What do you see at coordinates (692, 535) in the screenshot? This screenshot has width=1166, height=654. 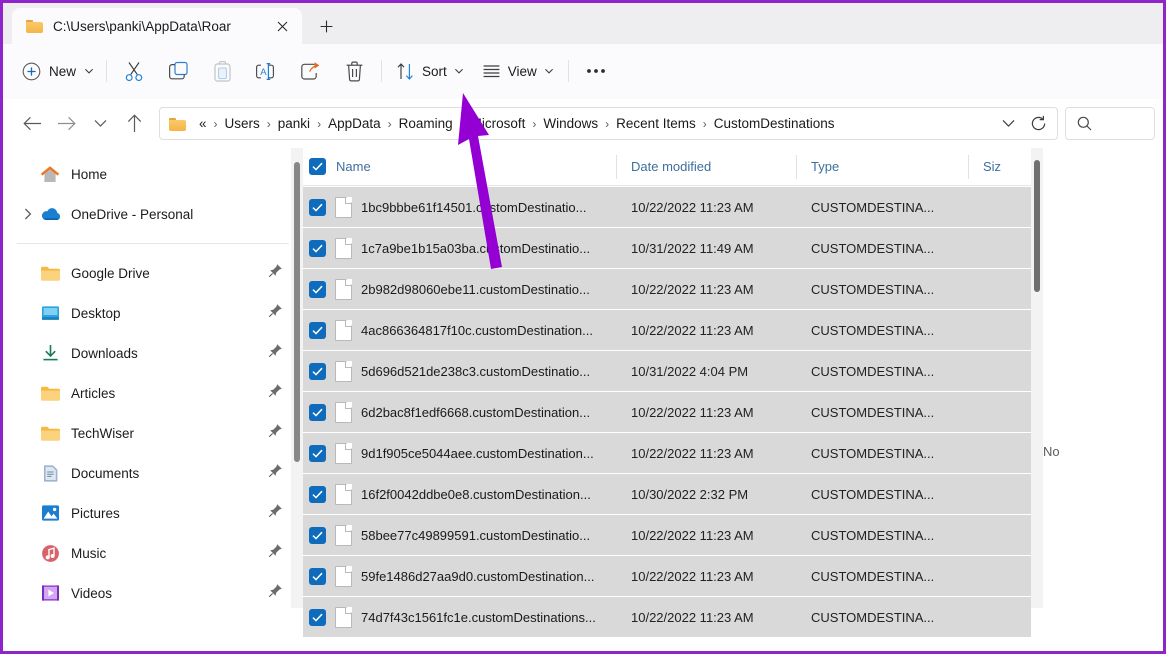 I see `file-date: 10/22/2022 11:23 AM` at bounding box center [692, 535].